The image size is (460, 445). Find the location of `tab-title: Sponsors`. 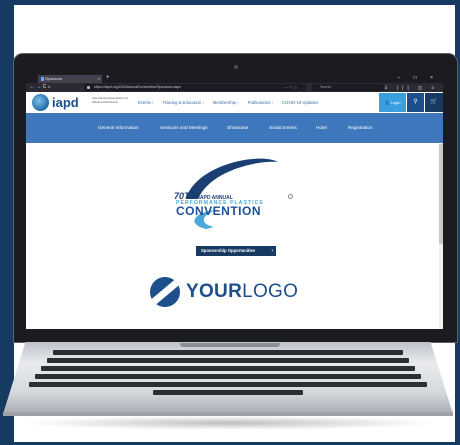

tab-title: Sponsors is located at coordinates (53, 78).